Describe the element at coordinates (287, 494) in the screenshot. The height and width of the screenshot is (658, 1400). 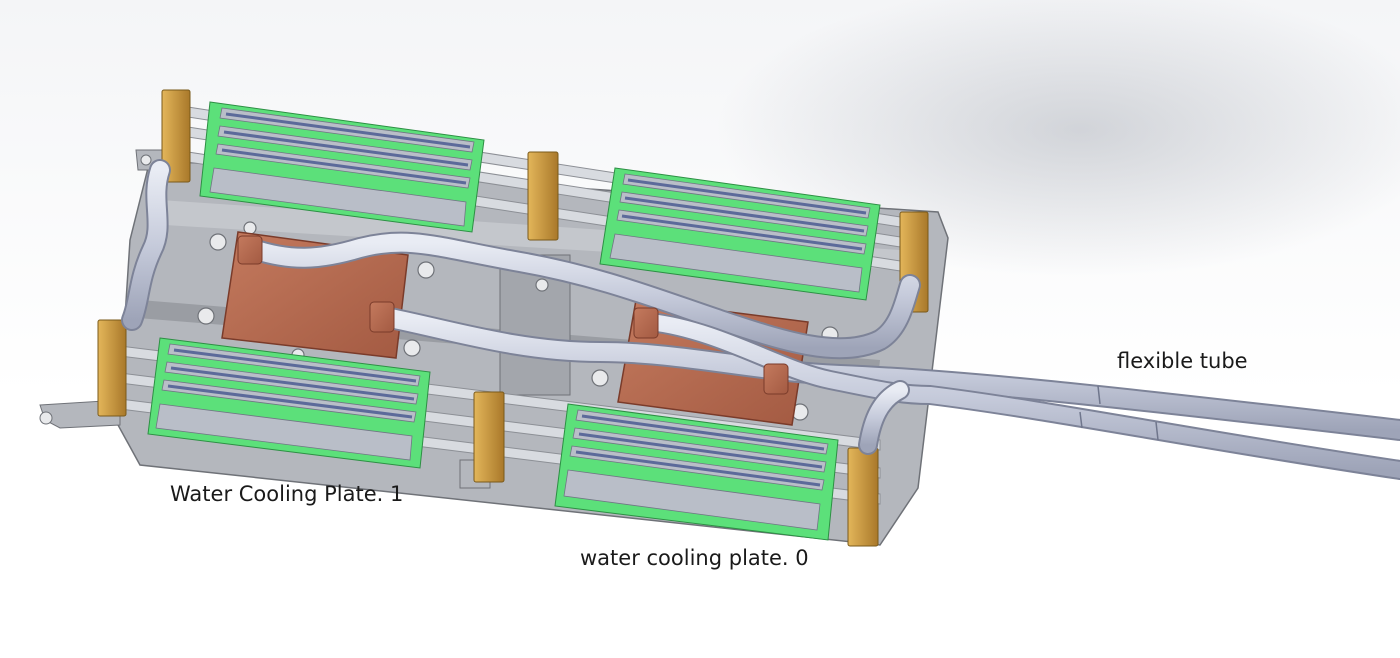
I see `water-cooling-plate-1-label: Water Cooling Plate. 1` at that location.